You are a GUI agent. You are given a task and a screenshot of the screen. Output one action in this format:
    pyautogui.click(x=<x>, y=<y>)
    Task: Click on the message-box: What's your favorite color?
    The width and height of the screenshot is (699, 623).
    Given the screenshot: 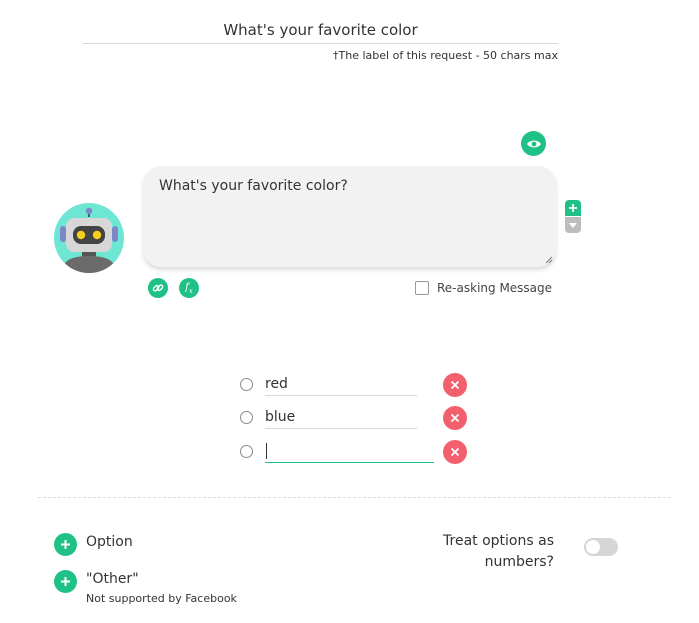 What is the action you would take?
    pyautogui.click(x=349, y=216)
    